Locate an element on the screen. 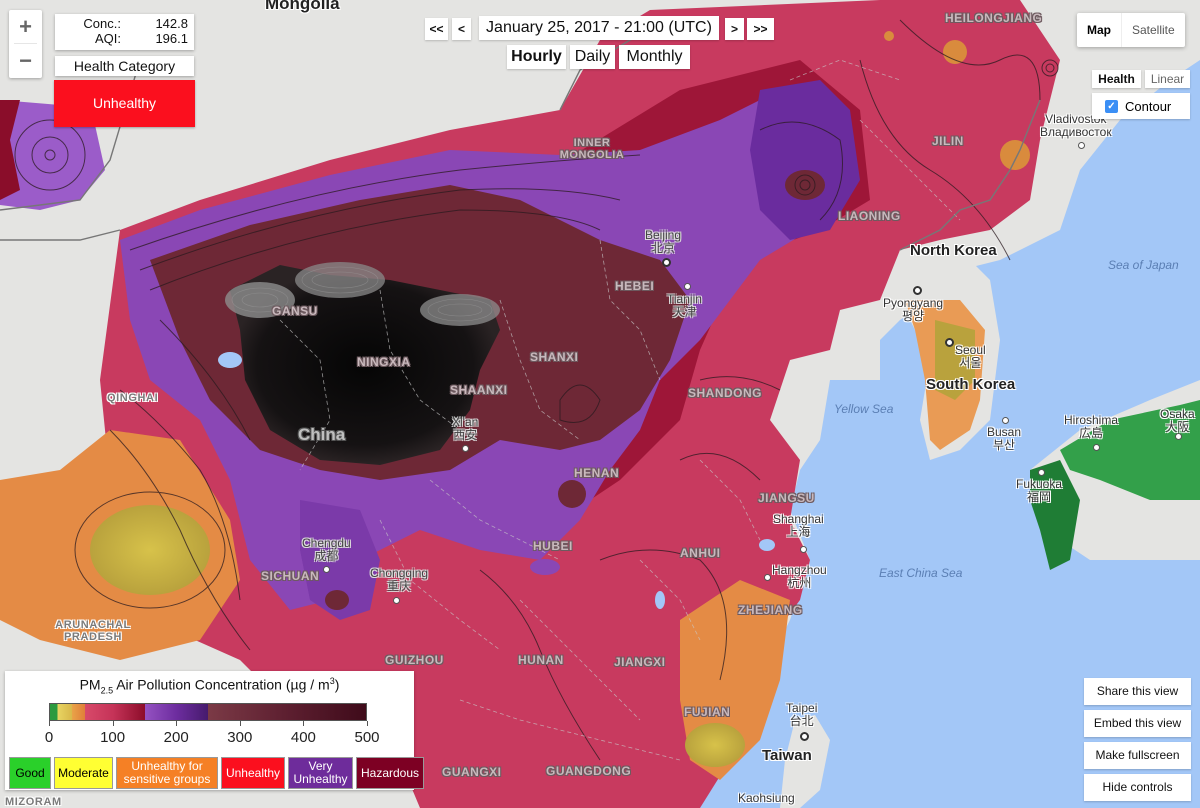  label-qinghai: QINGHAI is located at coordinates (133, 398).